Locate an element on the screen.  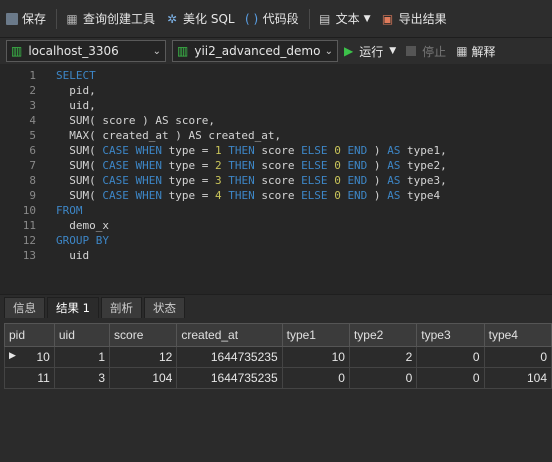
code-text: MAX( created_at ) AS created_at, is located at coordinates (169, 135).